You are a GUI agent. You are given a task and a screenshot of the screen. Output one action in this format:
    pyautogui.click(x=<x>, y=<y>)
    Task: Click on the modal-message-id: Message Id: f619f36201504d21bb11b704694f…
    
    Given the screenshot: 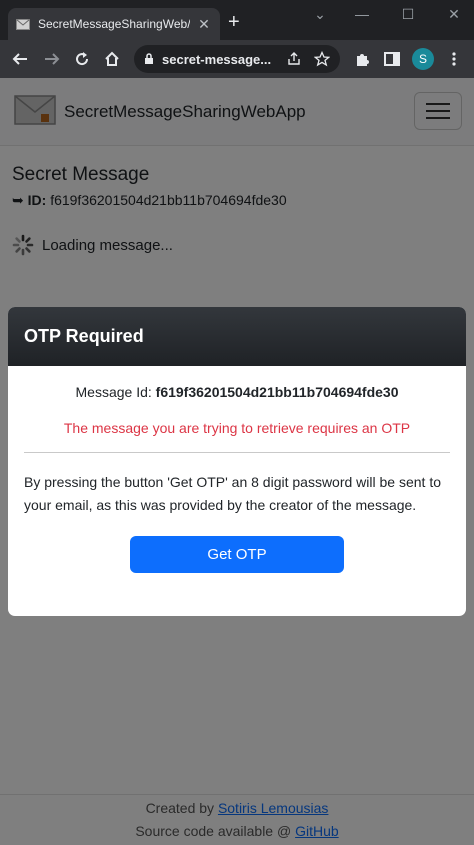 What is the action you would take?
    pyautogui.click(x=237, y=392)
    